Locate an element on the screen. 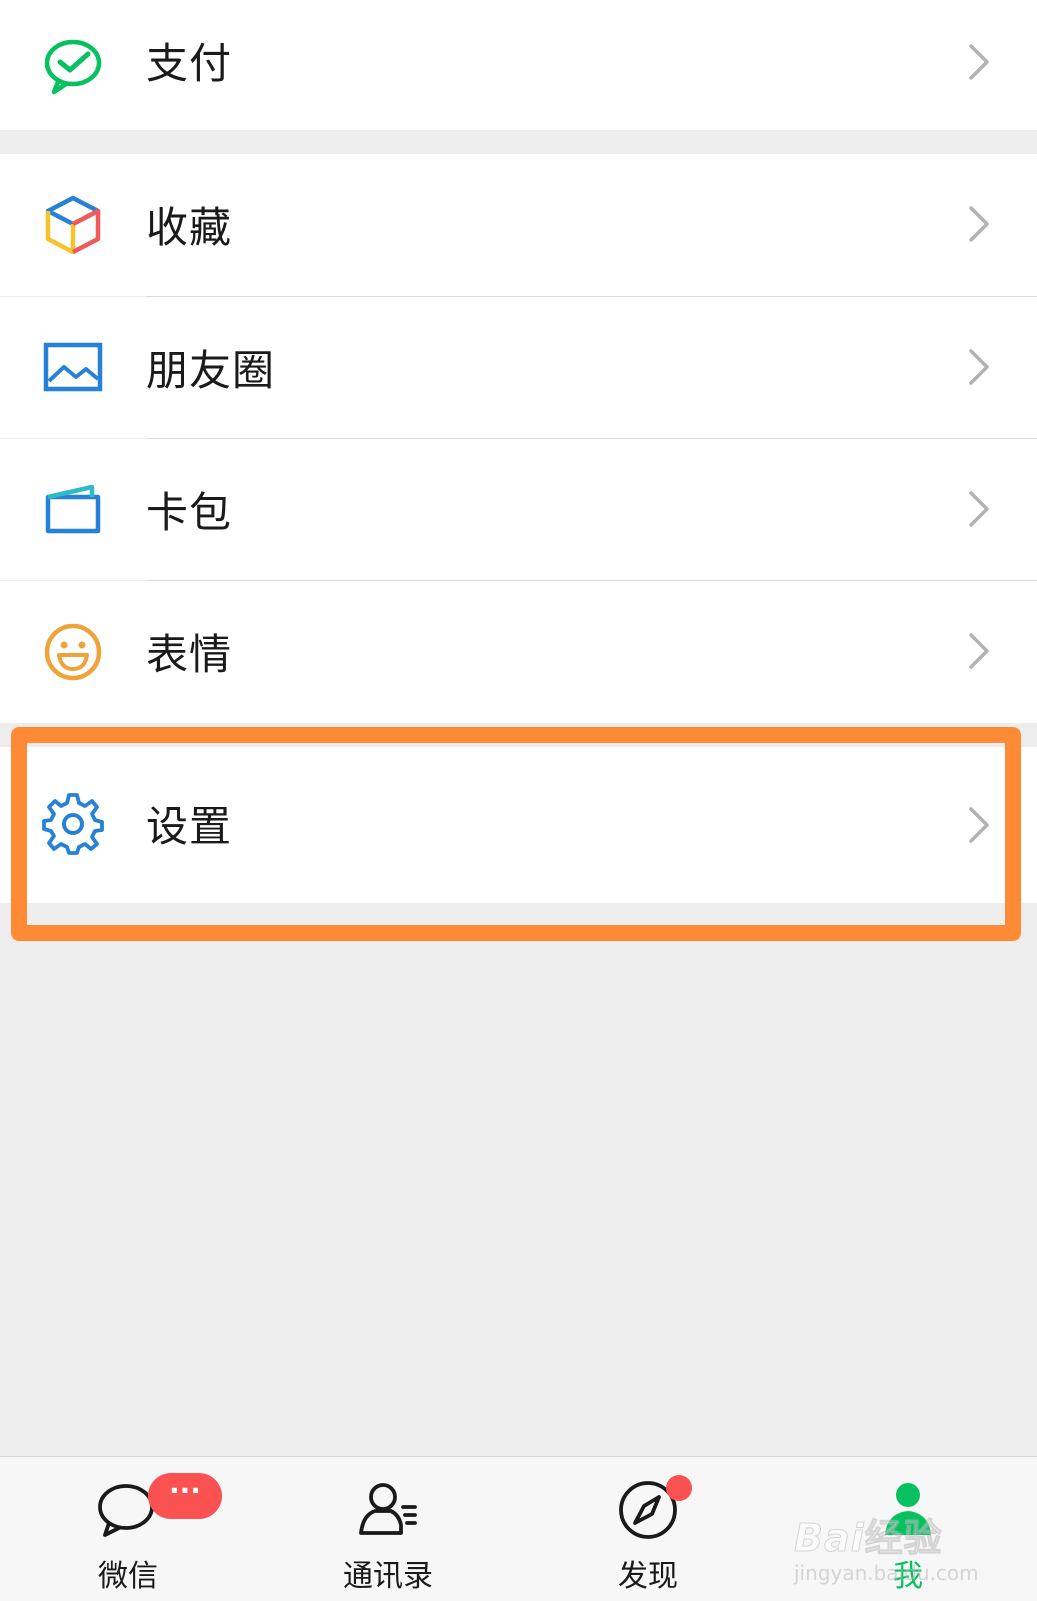 The image size is (1037, 1601). menu-item-moments: 朋友圈 is located at coordinates (518, 367).